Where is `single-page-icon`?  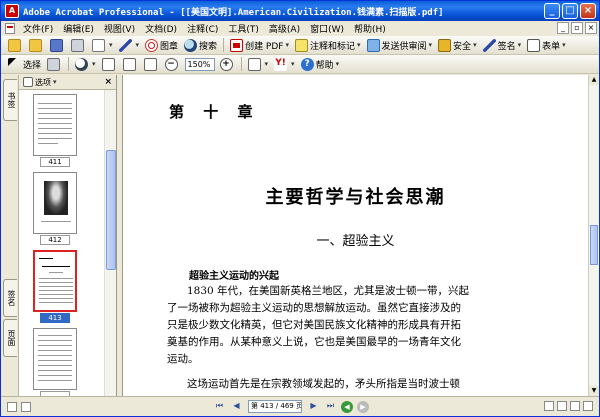 single-page-icon is located at coordinates (549, 406).